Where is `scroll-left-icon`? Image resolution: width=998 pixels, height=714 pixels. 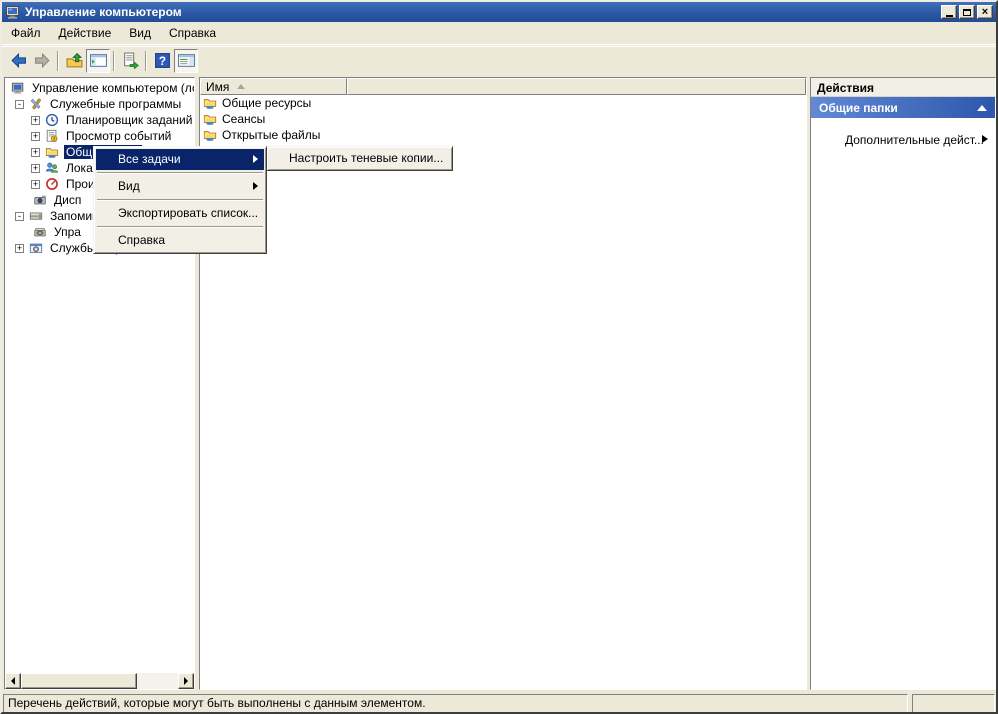
scroll-left-icon is located at coordinates (13, 681).